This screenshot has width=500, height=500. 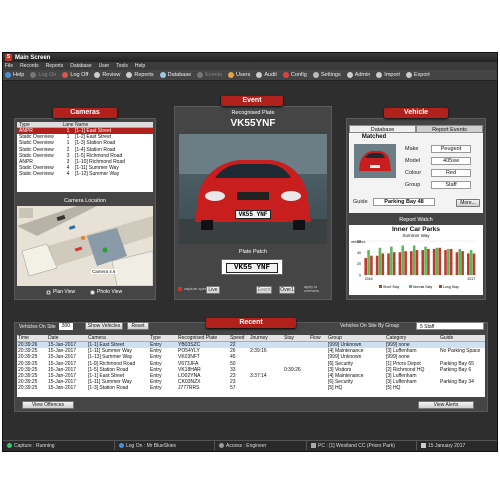 What do you see at coordinates (449, 129) in the screenshot?
I see `tab-report-events: Report Events` at bounding box center [449, 129].